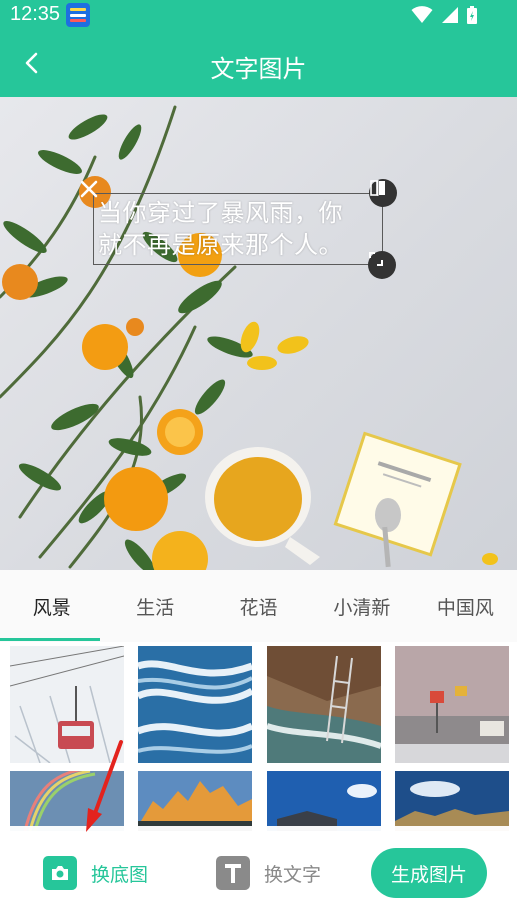 Image resolution: width=517 pixels, height=915 pixels. Describe the element at coordinates (450, 15) in the screenshot. I see `signal-icon` at that location.